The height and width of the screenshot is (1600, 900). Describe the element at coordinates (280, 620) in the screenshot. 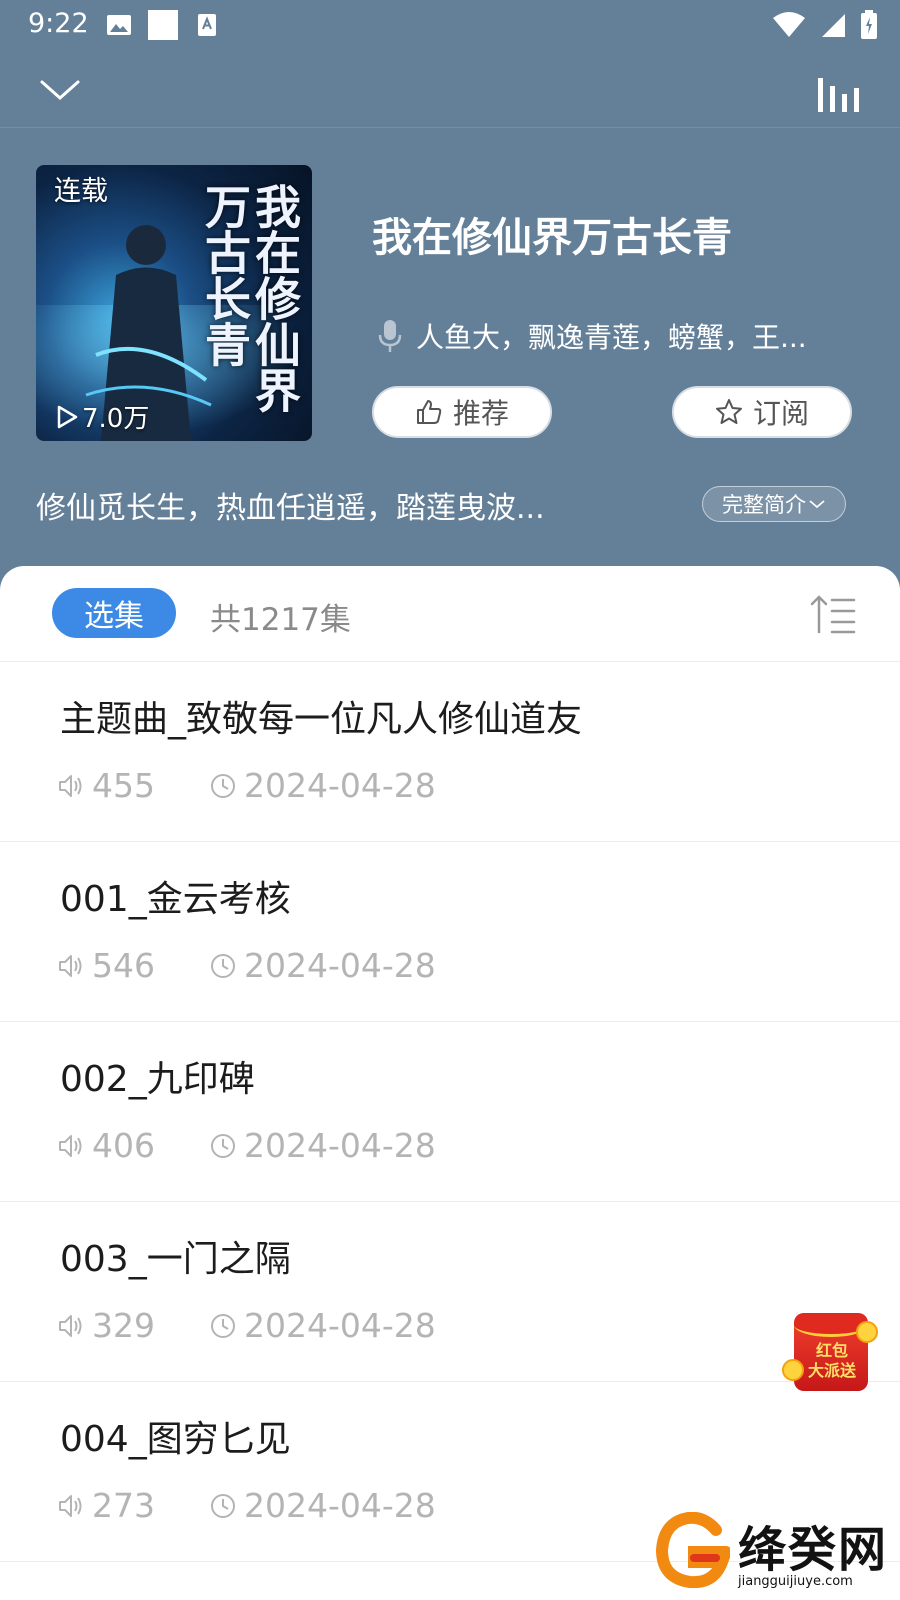

I see `episode-count: 共1217集` at that location.